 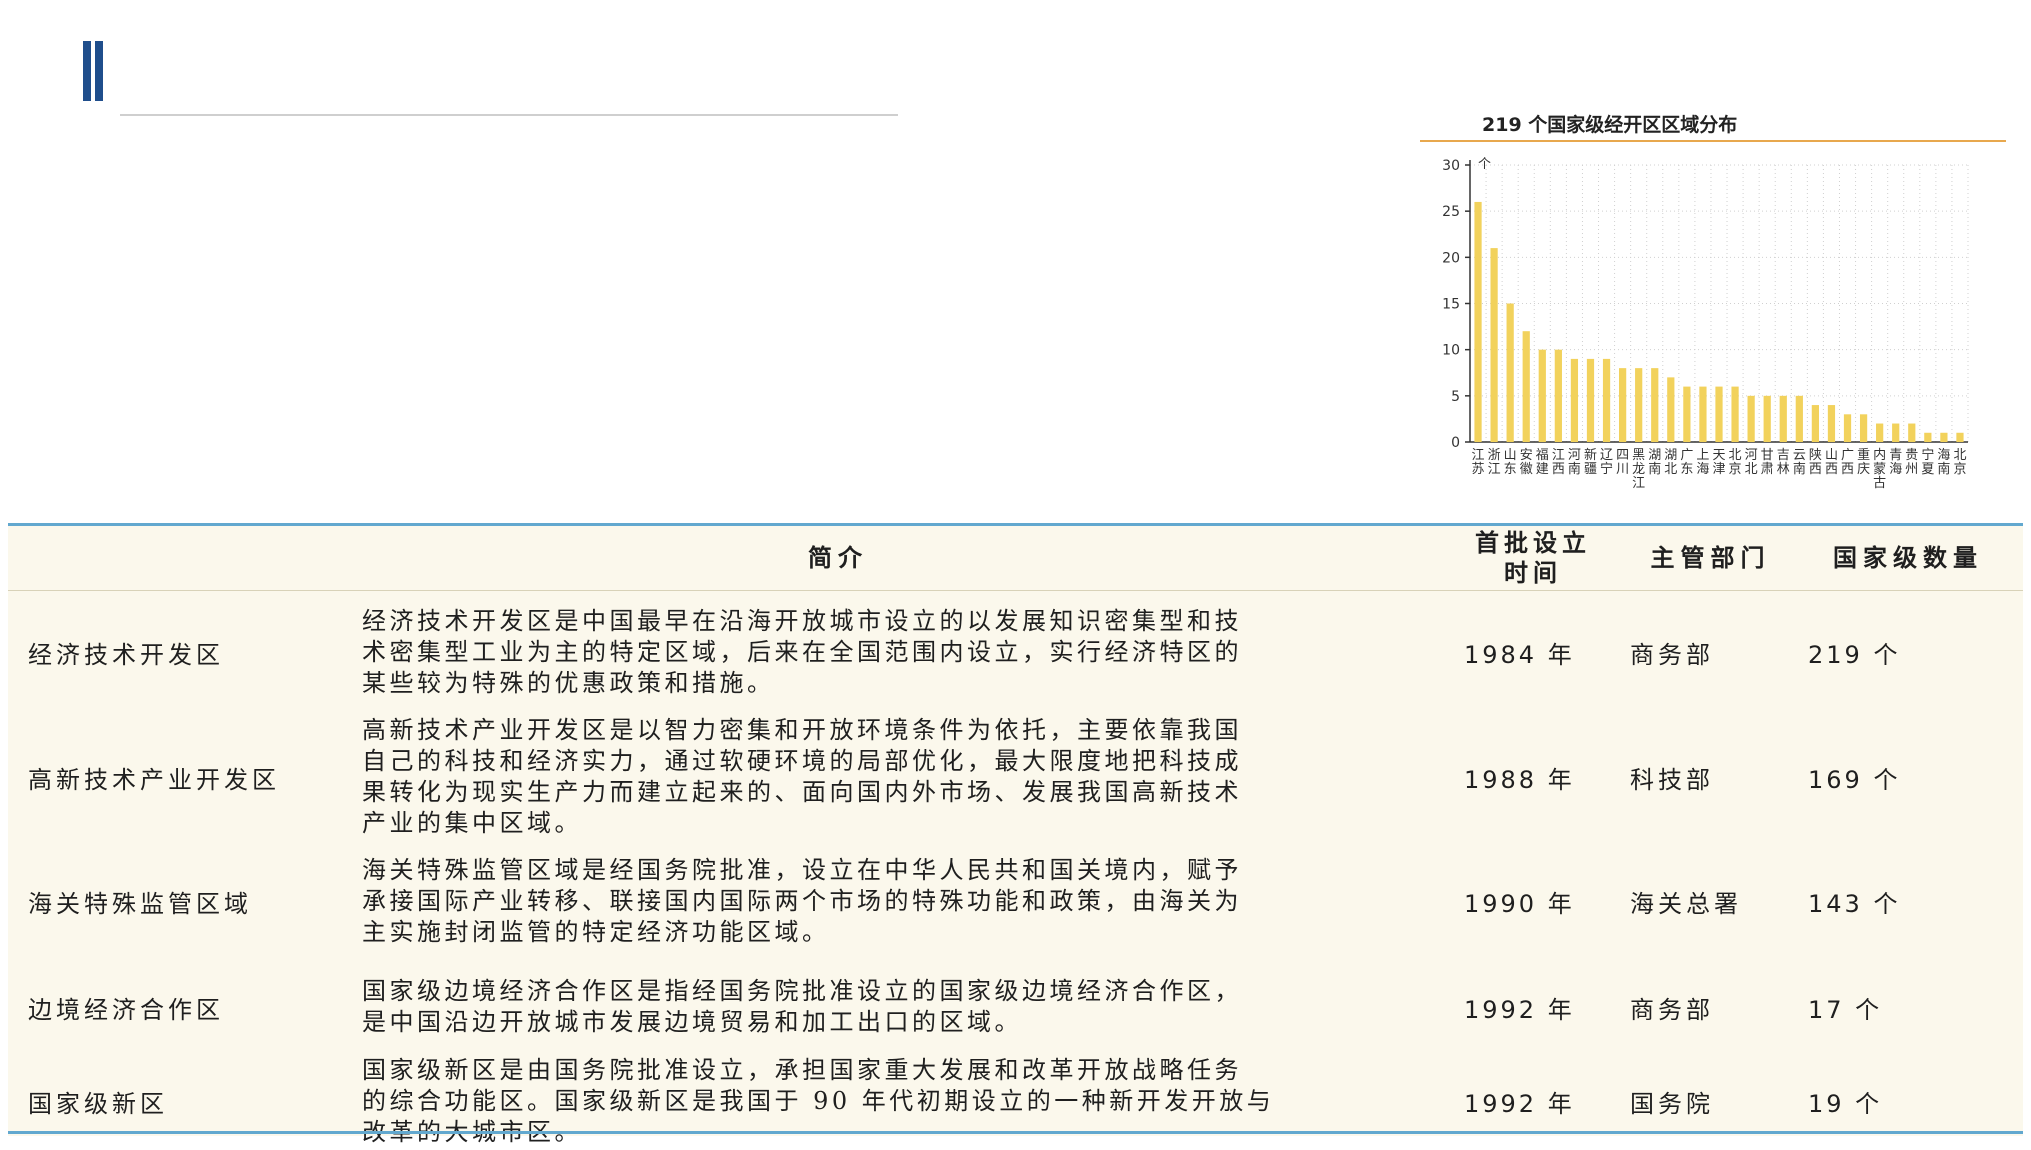 I want to click on header-department: 主管部门, so click(x=1710, y=557).